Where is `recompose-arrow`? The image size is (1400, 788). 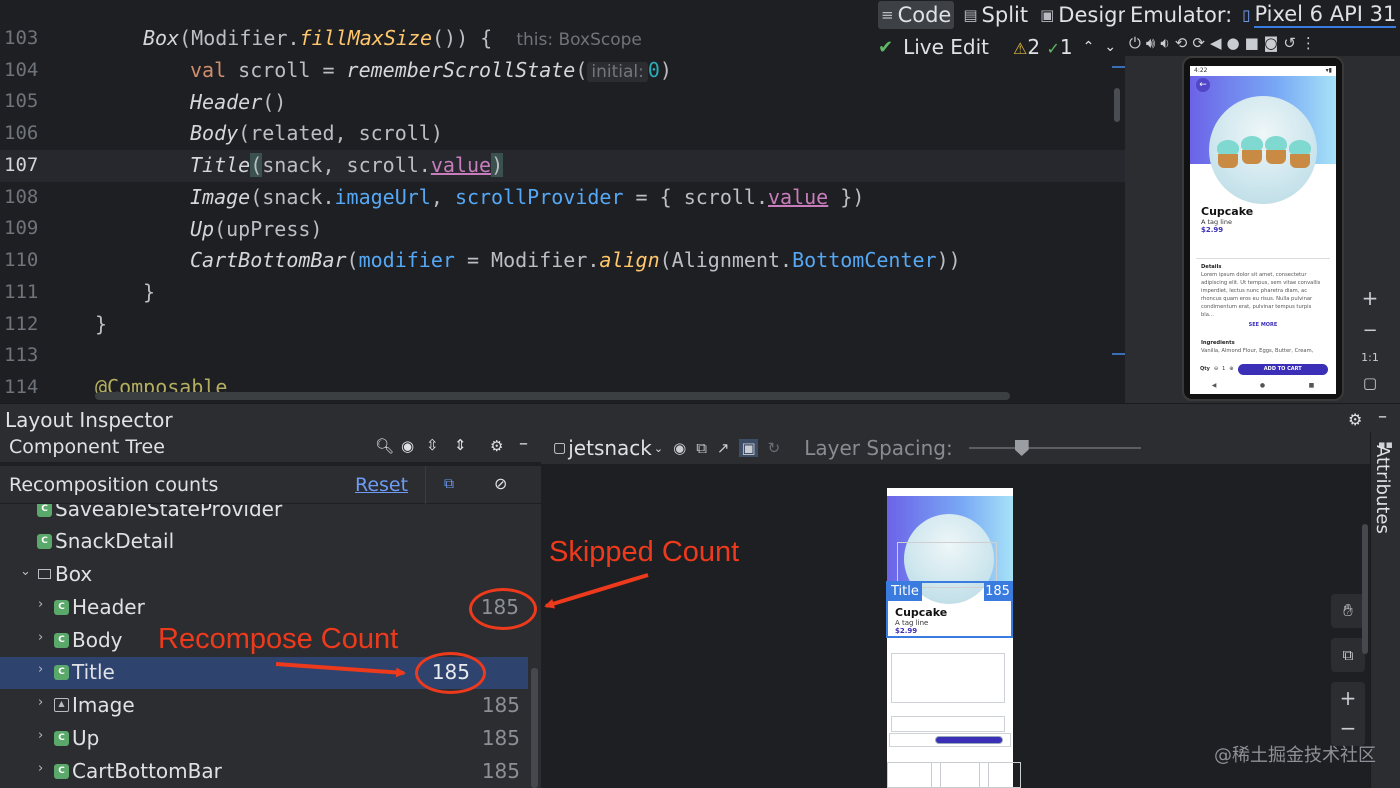
recompose-arrow is located at coordinates (340, 670).